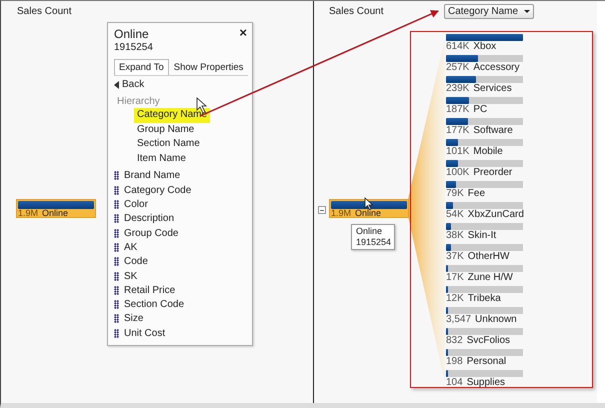  I want to click on section-label: Hierarchy, so click(138, 101).